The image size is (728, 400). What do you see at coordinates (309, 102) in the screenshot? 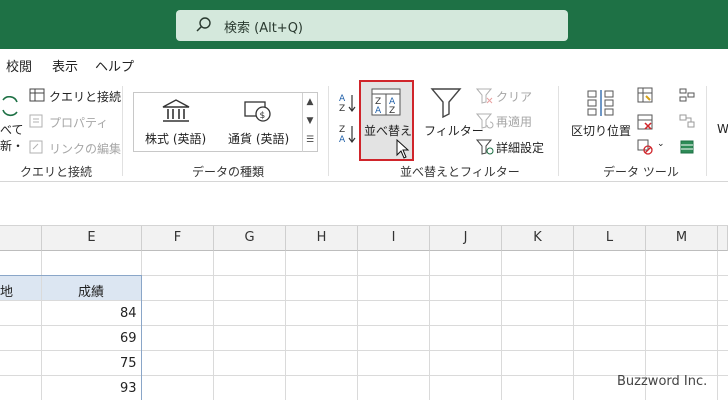
I see `gallery-scroll-up: ▲` at bounding box center [309, 102].